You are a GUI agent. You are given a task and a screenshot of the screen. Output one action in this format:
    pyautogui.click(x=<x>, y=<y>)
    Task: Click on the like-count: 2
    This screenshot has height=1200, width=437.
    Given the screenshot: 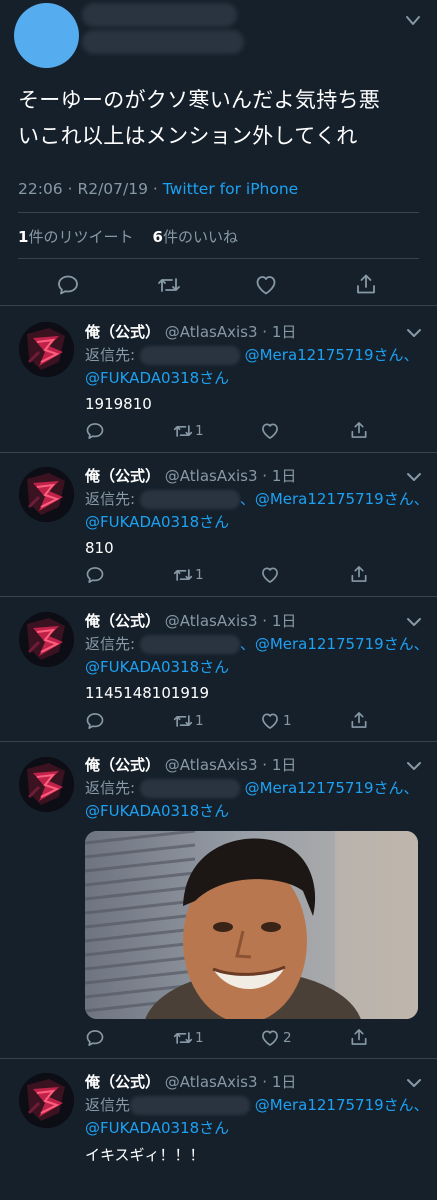 What is the action you would take?
    pyautogui.click(x=287, y=1038)
    